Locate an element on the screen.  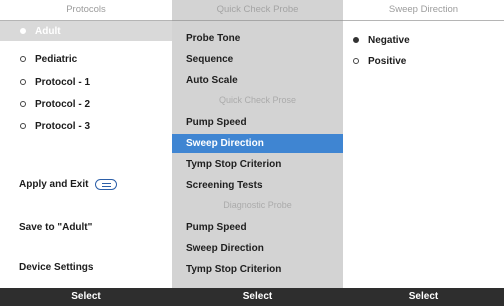
menu-item-sweep-direction: Sweep Direction is located at coordinates (257, 143).